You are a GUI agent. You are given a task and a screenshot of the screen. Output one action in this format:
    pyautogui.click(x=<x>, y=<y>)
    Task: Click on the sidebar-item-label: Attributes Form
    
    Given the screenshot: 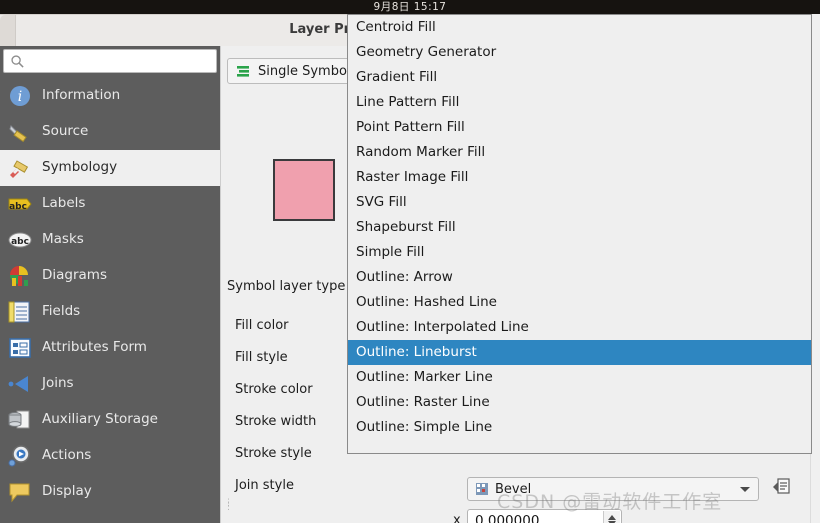 What is the action you would take?
    pyautogui.click(x=94, y=347)
    